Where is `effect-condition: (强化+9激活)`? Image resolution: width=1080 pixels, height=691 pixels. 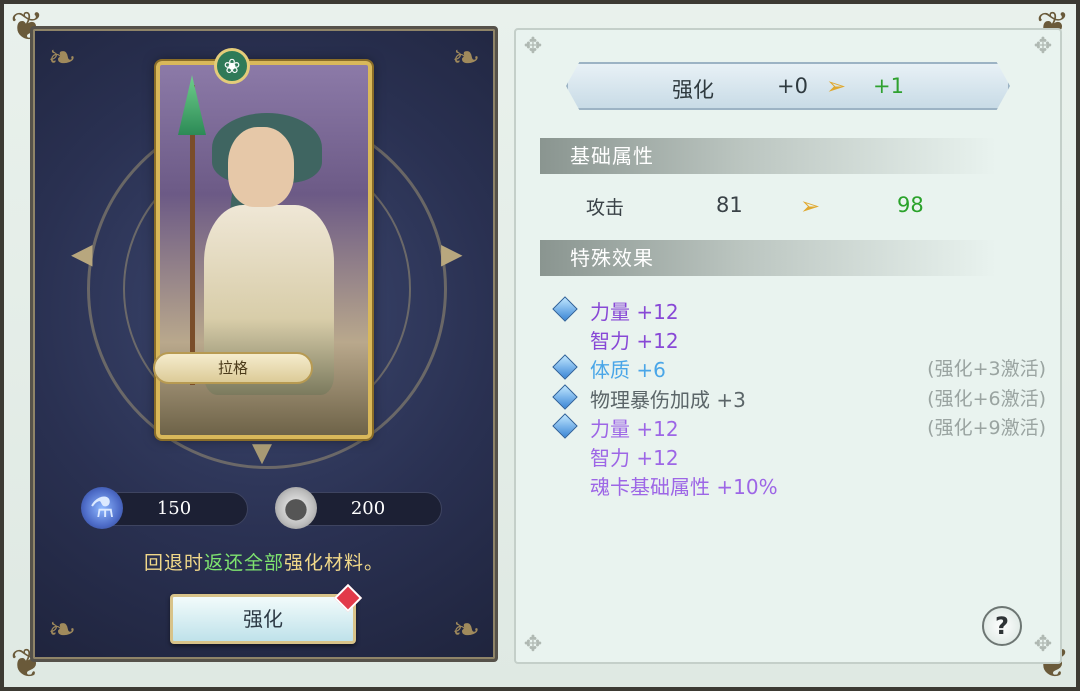 effect-condition: (强化+9激活) is located at coordinates (986, 428).